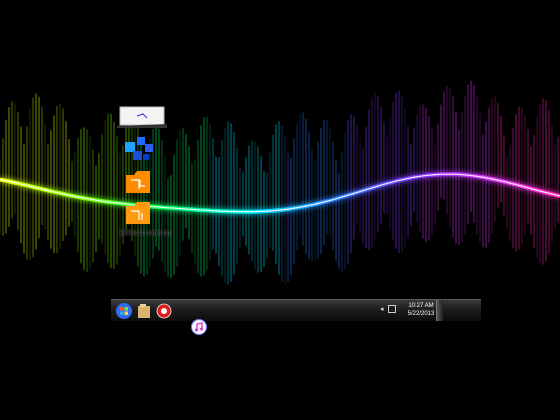 This screenshot has height=420, width=560. Describe the element at coordinates (429, 311) in the screenshot. I see `system-tray: ◂ 10:27 AM 5/22/2013` at that location.